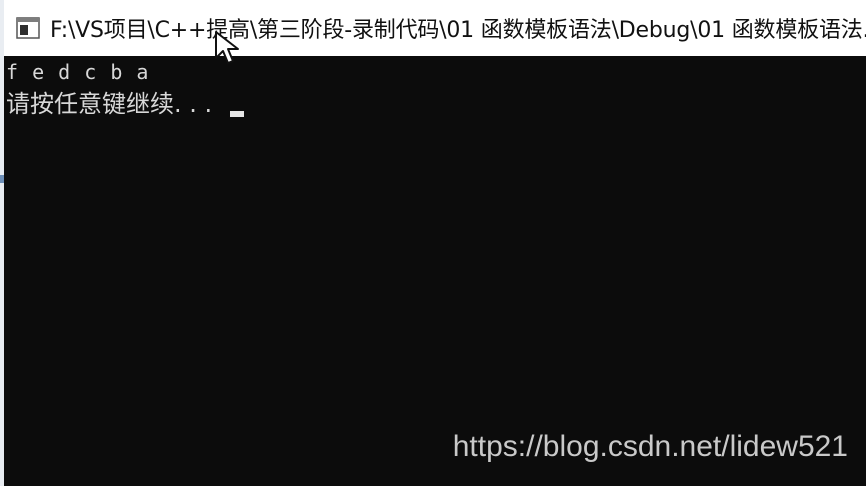 This screenshot has width=866, height=486. Describe the element at coordinates (227, 47) in the screenshot. I see `mouse-pointer-icon` at that location.